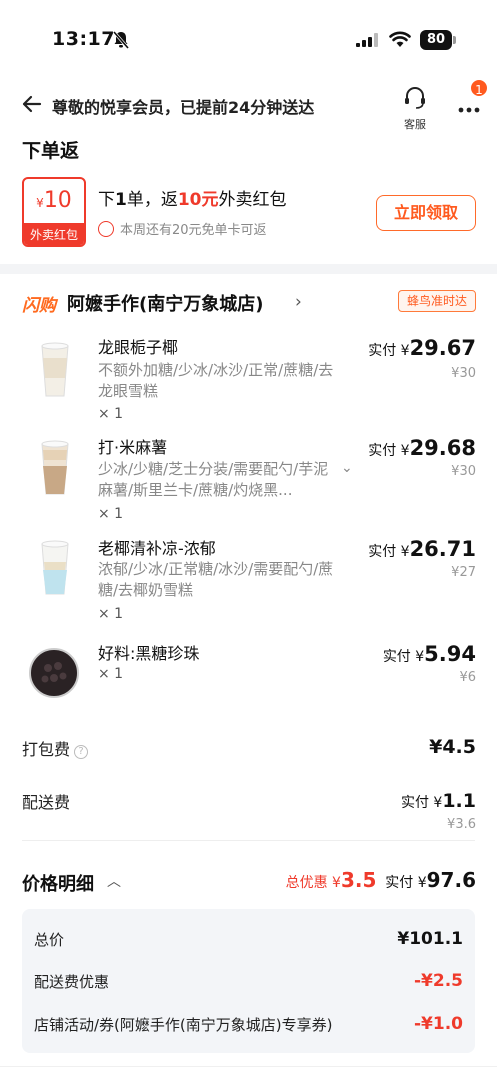  Describe the element at coordinates (106, 229) in the screenshot. I see `radio-circle-icon` at that location.